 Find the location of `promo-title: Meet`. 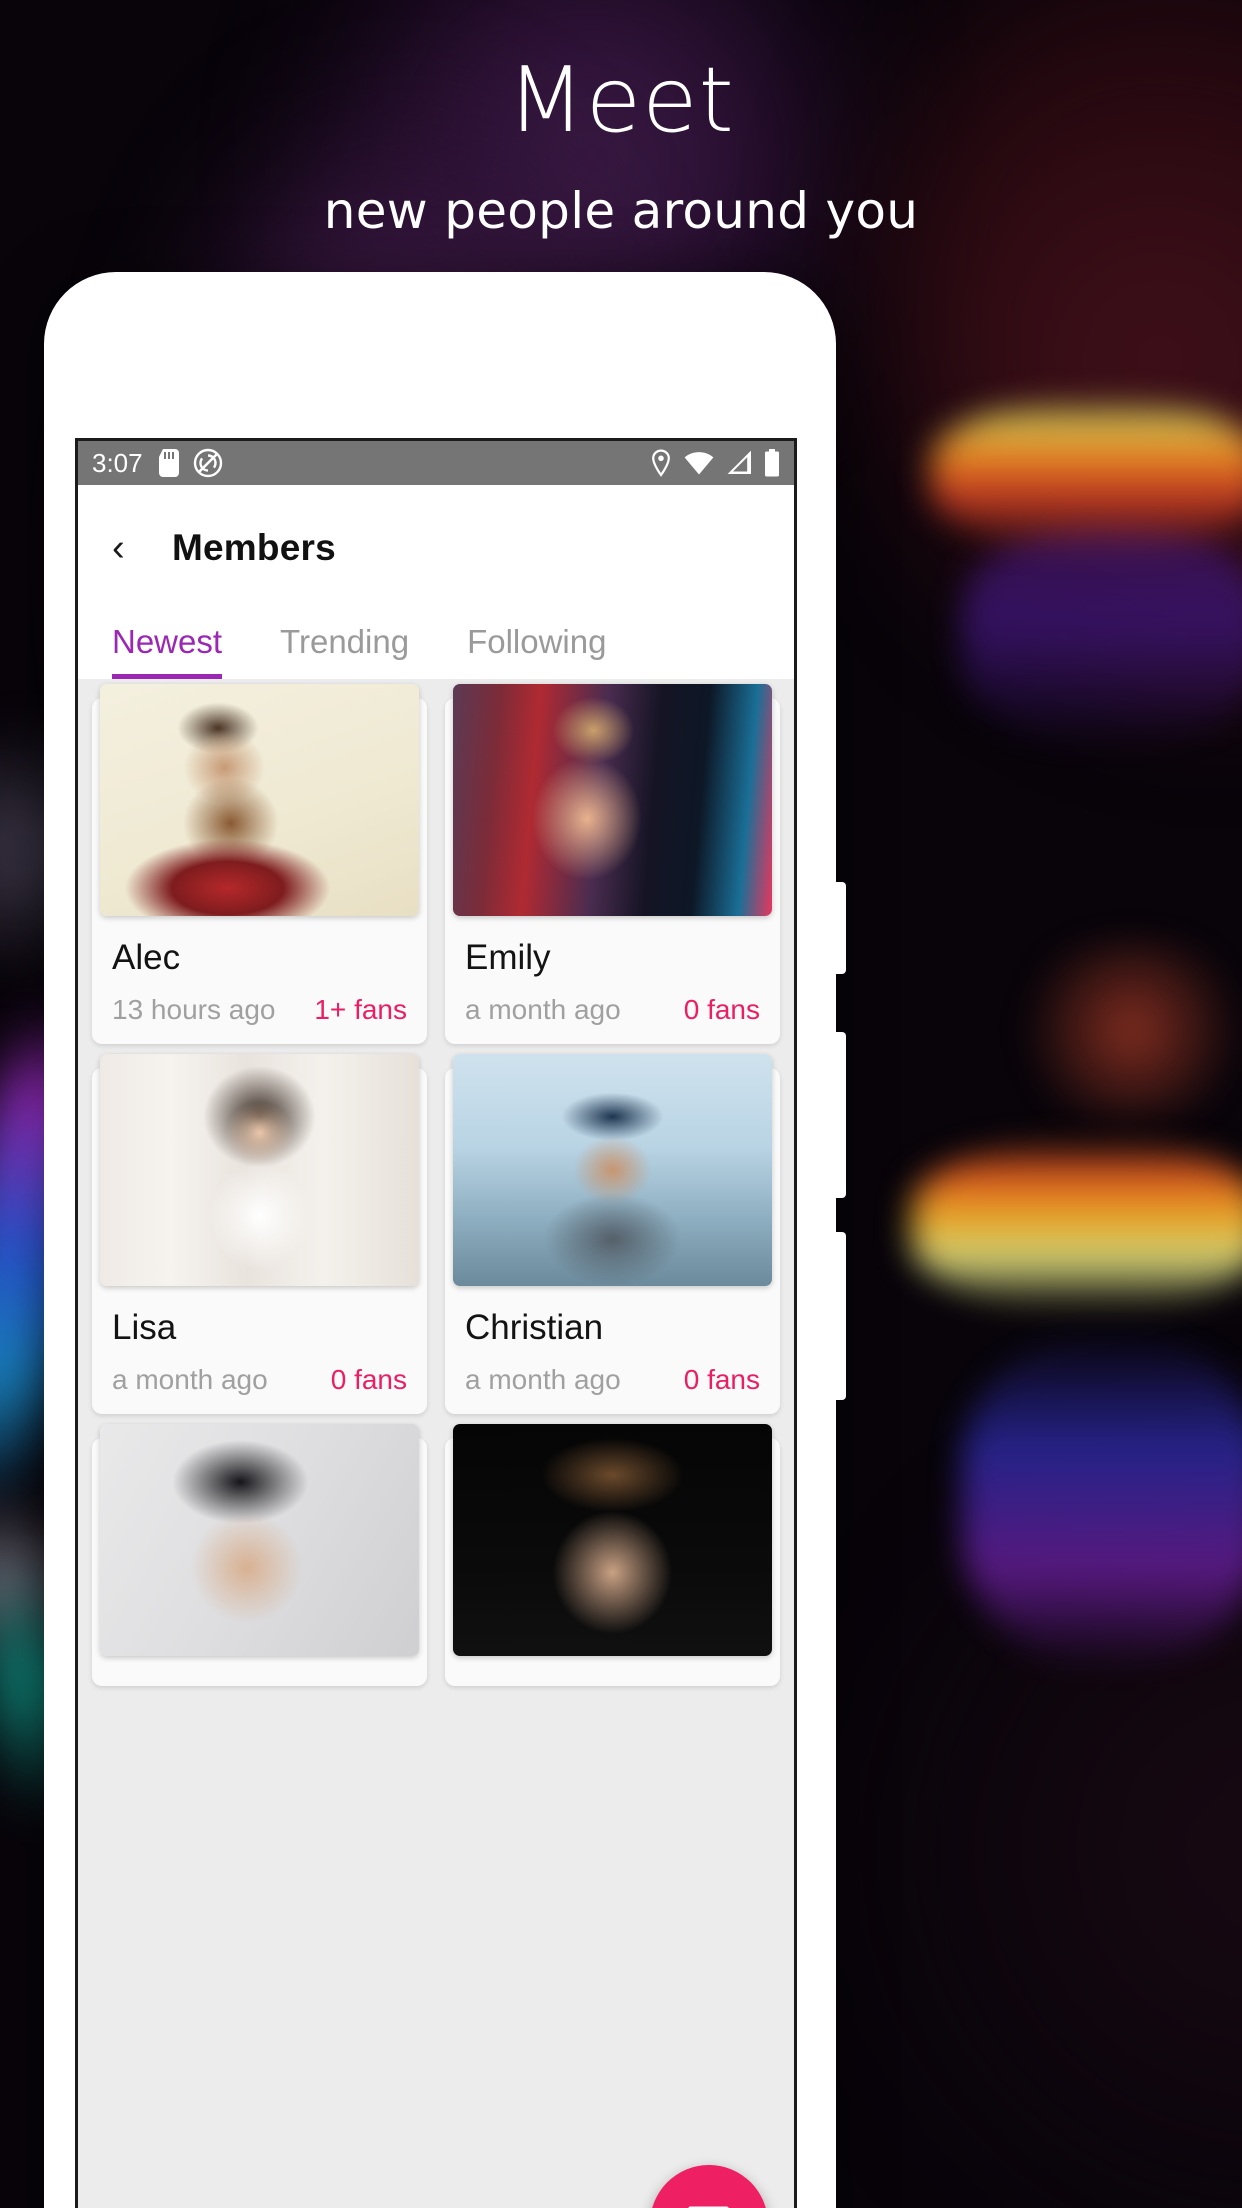

promo-title: Meet is located at coordinates (621, 100).